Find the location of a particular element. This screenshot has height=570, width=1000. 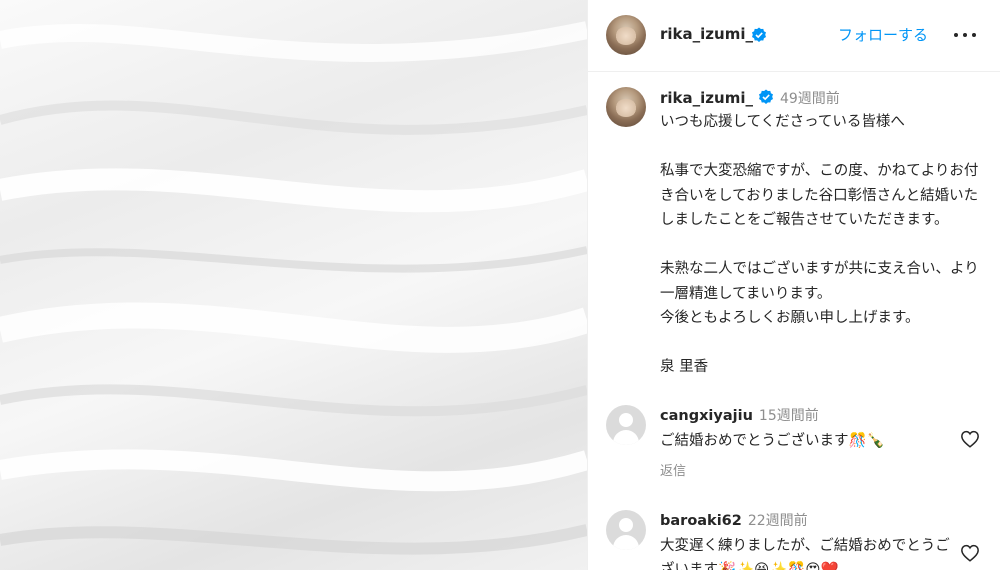

caption-author-avatar is located at coordinates (626, 107).